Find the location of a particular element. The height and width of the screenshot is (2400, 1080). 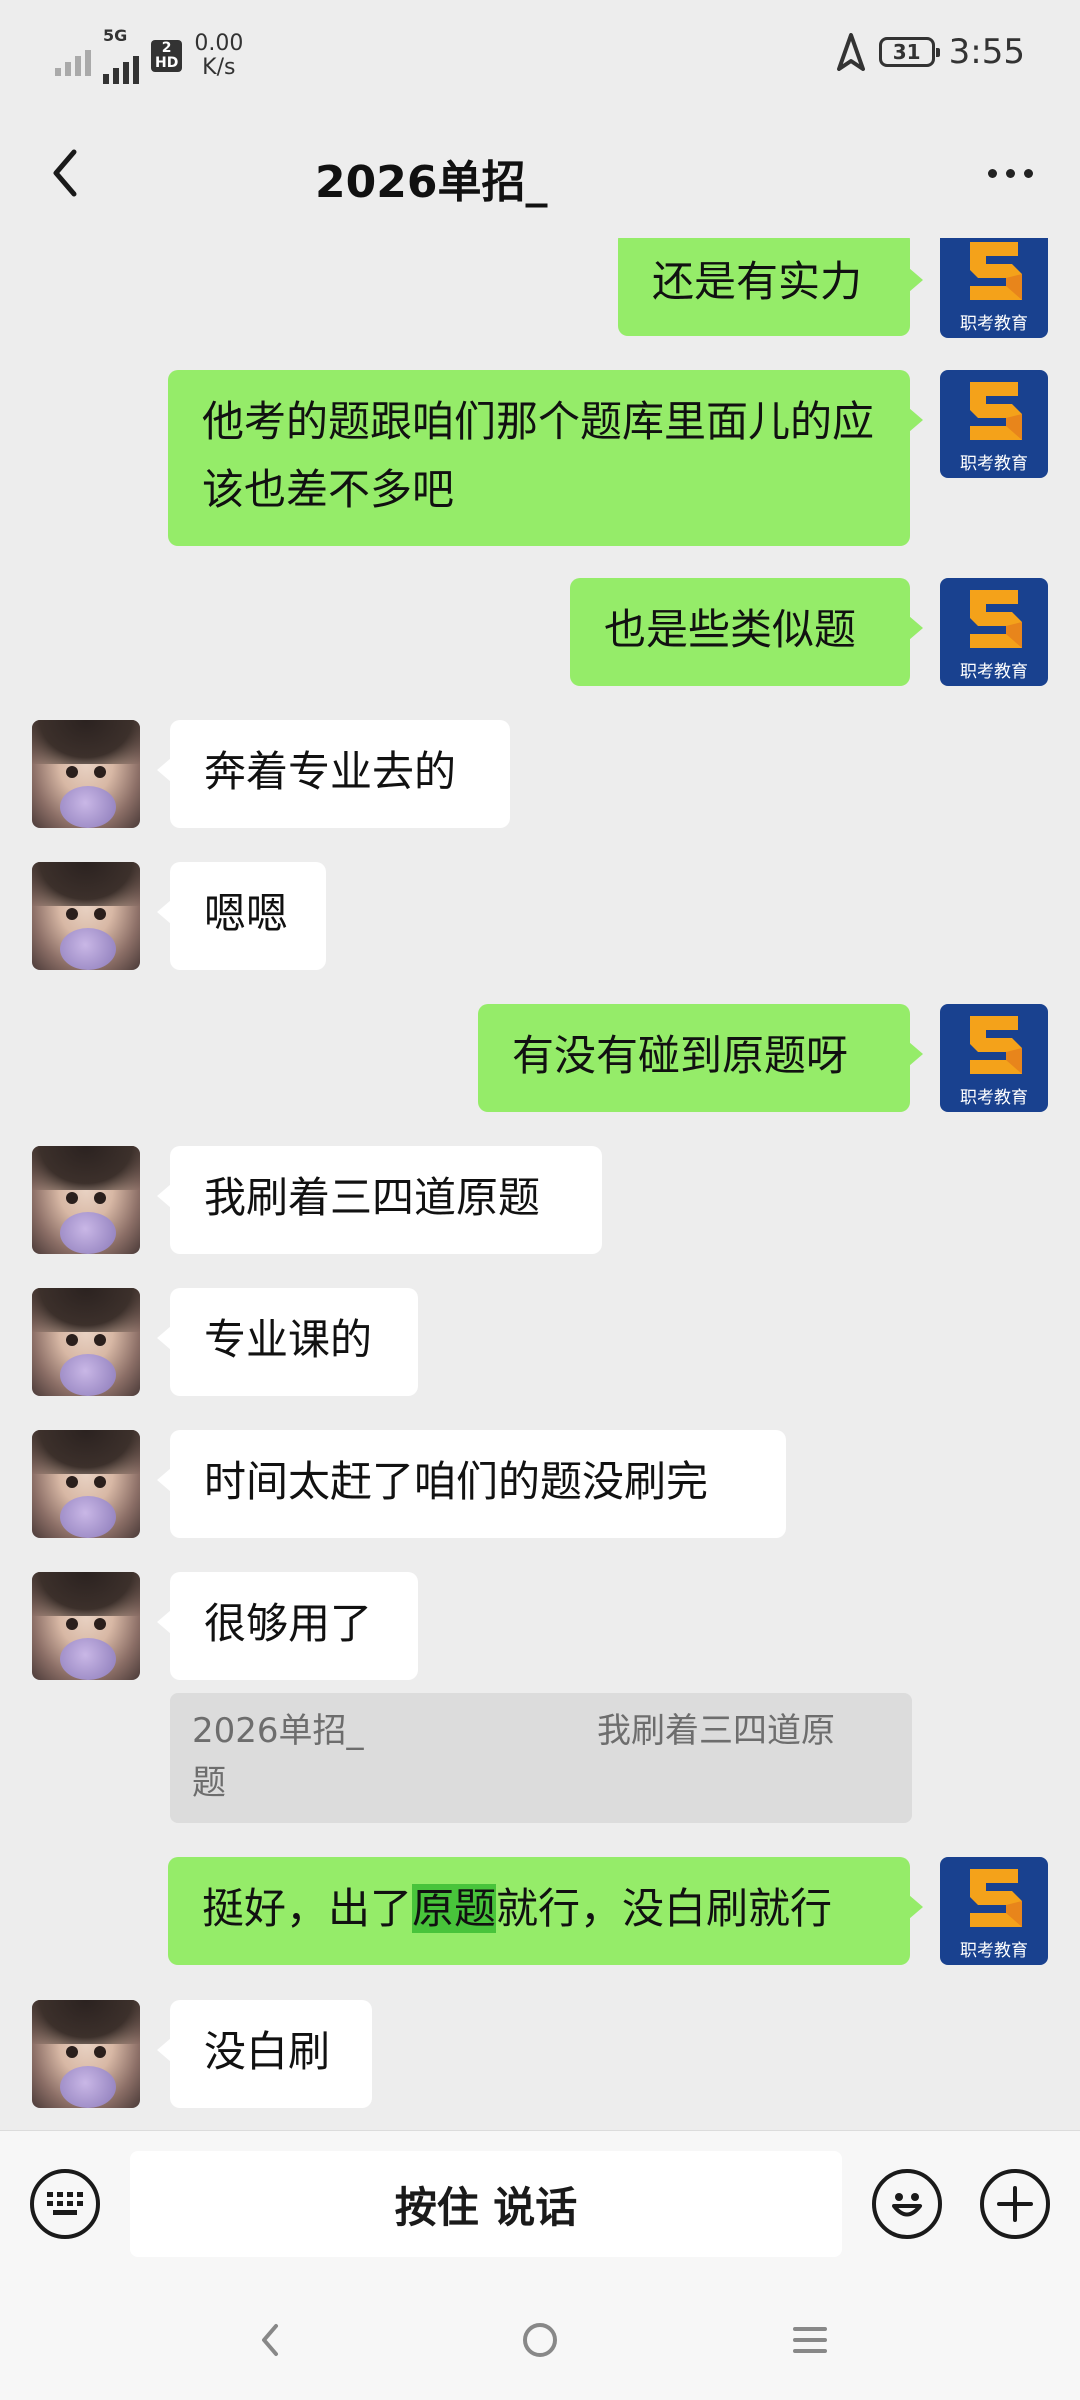

input-bar: 按住 说话 is located at coordinates (540, 2205).